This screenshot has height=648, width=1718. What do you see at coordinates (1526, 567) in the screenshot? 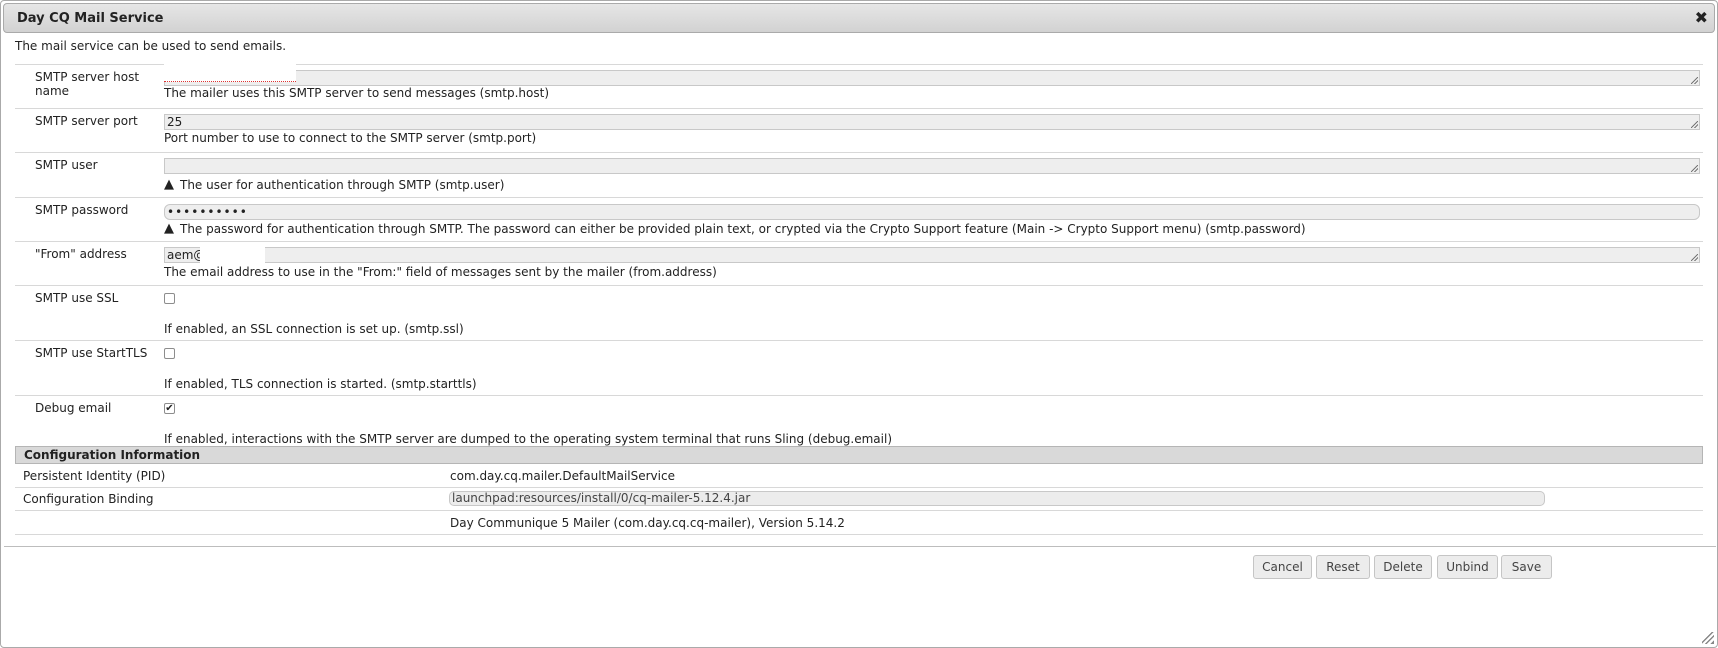
I see `save-button: Save` at bounding box center [1526, 567].